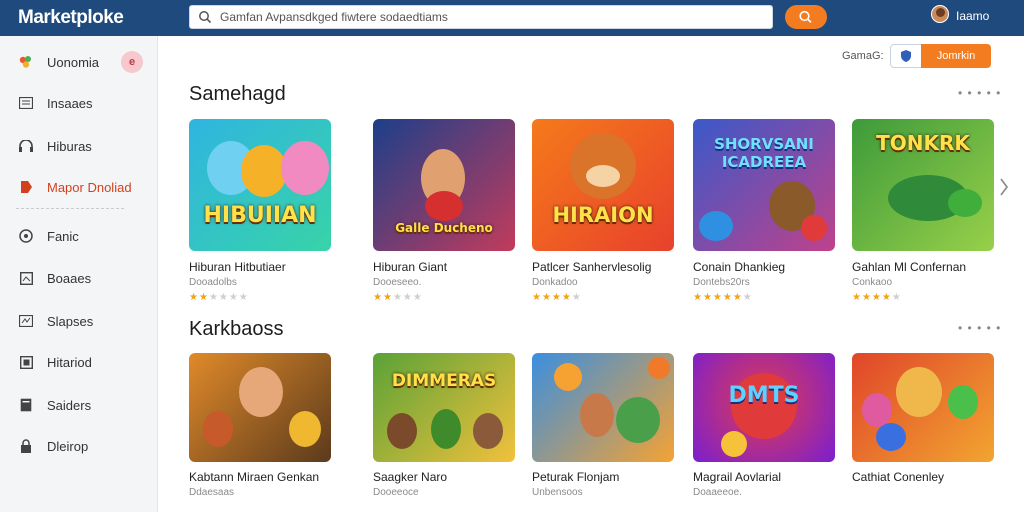 This screenshot has width=1024, height=512. I want to click on search-icon, so click(205, 17).